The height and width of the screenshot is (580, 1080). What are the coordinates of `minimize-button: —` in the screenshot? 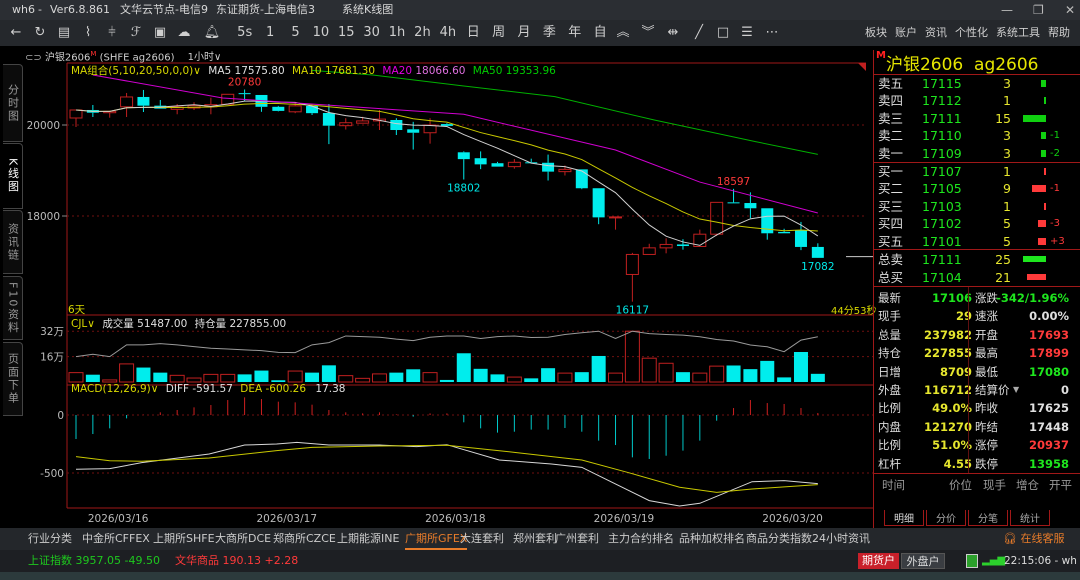 It's located at (1001, 10).